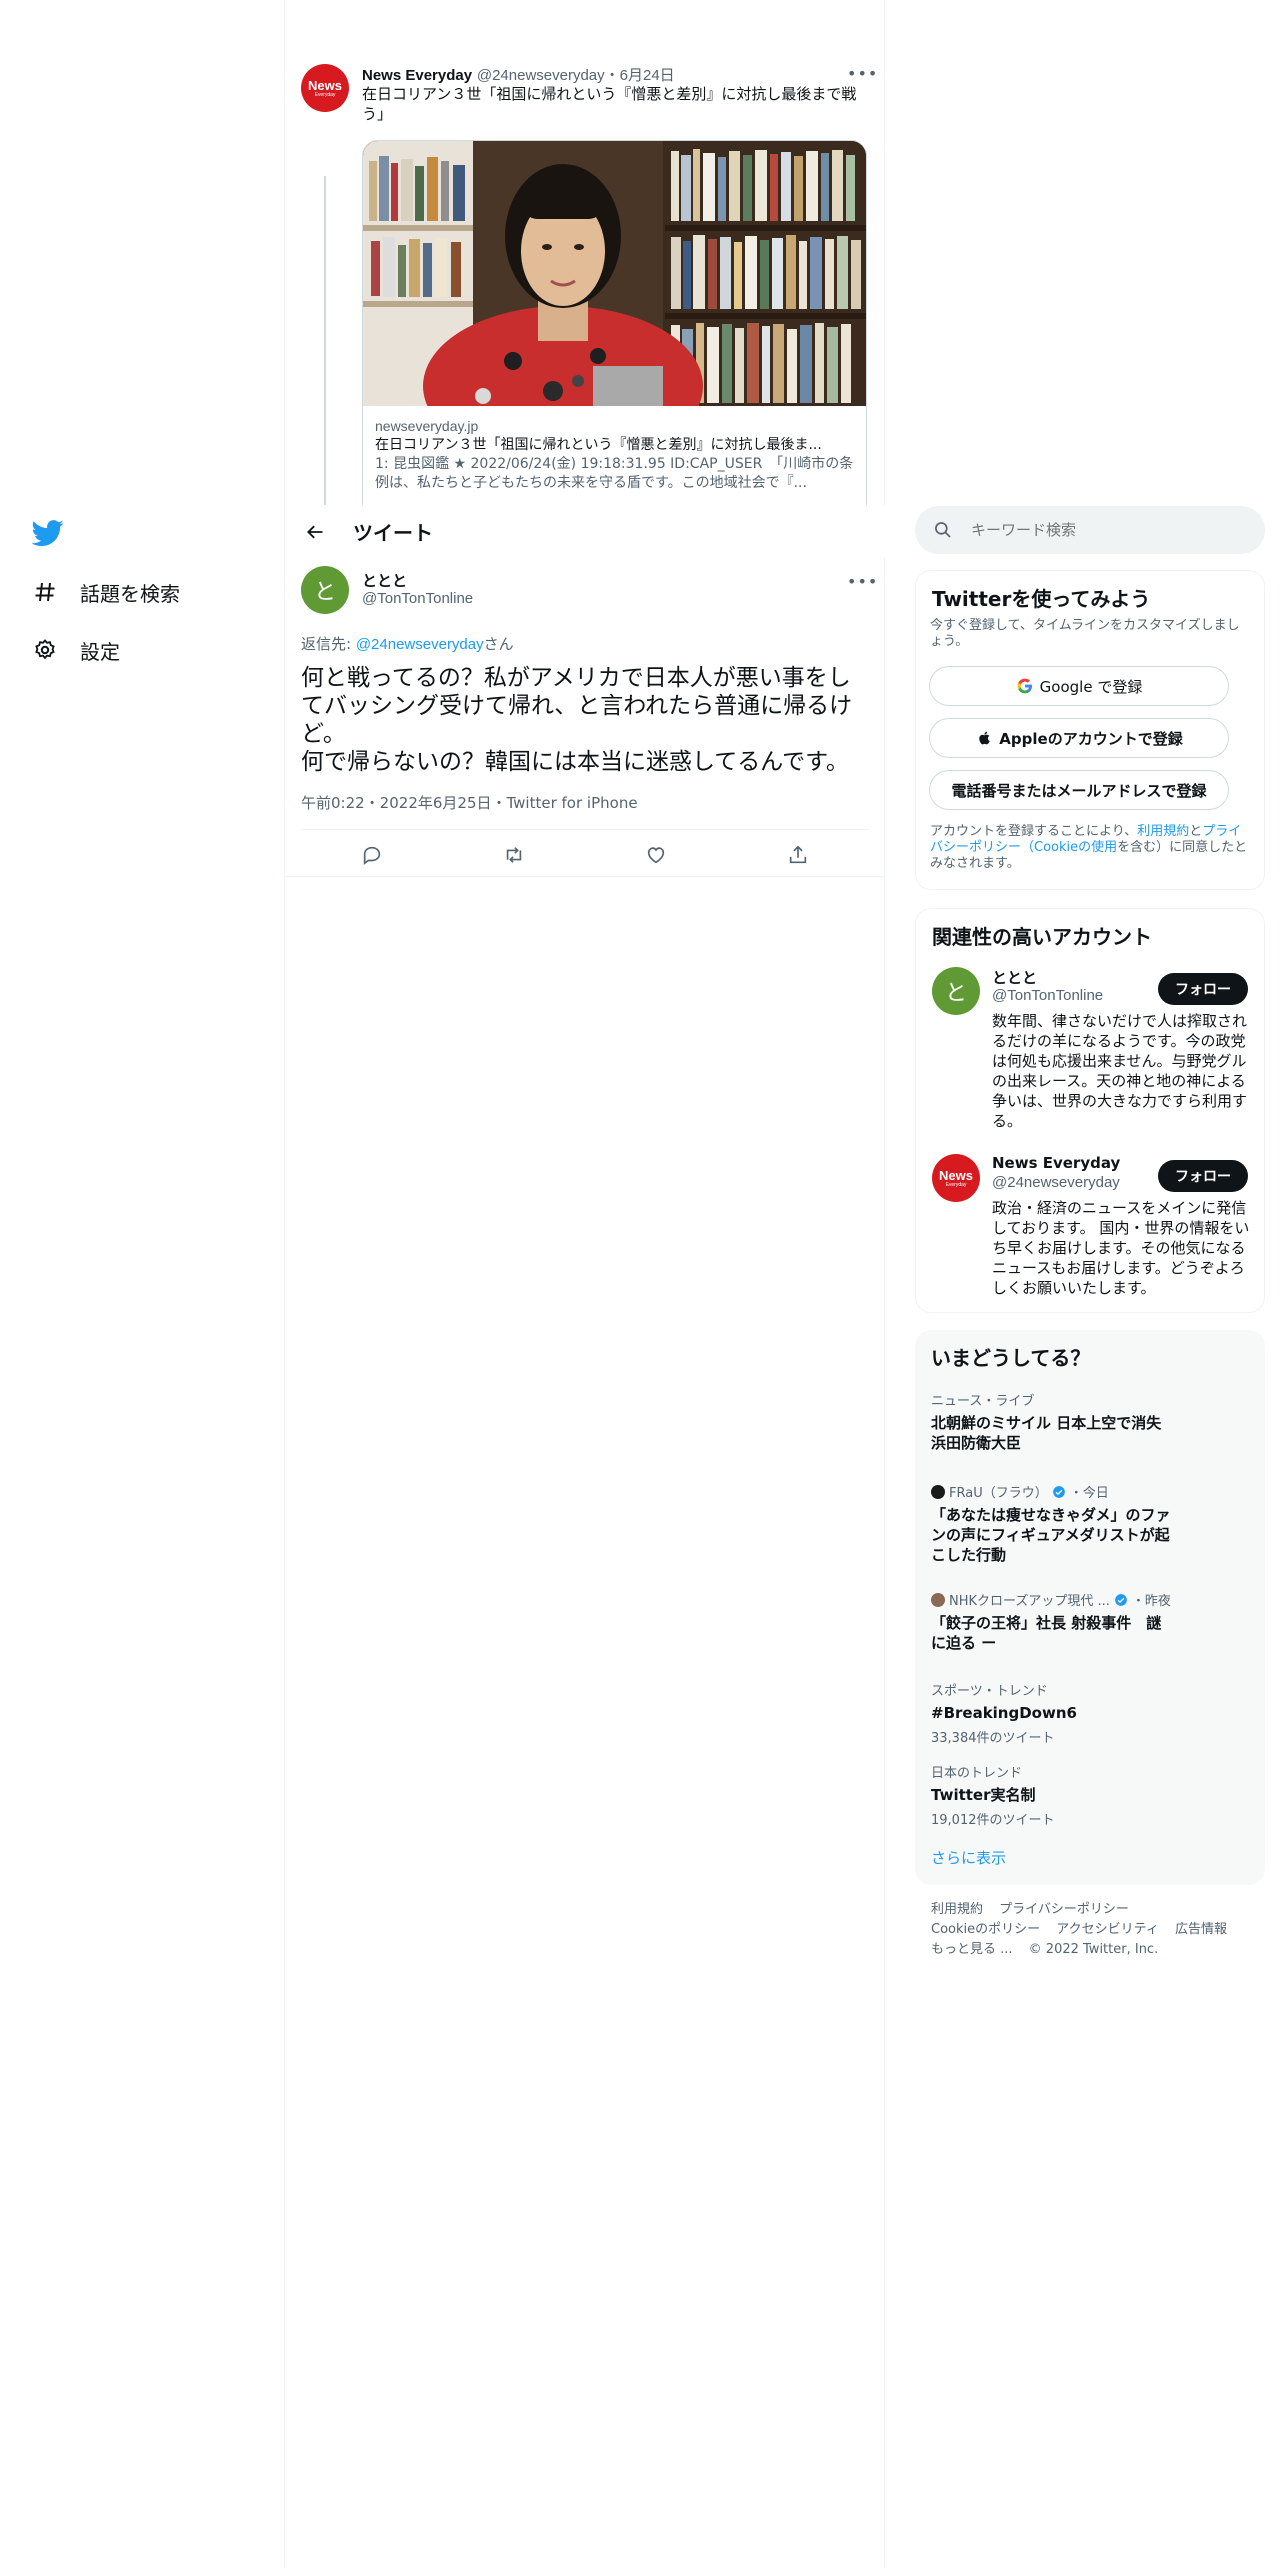 This screenshot has width=1284, height=2568. Describe the element at coordinates (640, 75) in the screenshot. I see `parent-tweet-date: ・6月24日` at that location.